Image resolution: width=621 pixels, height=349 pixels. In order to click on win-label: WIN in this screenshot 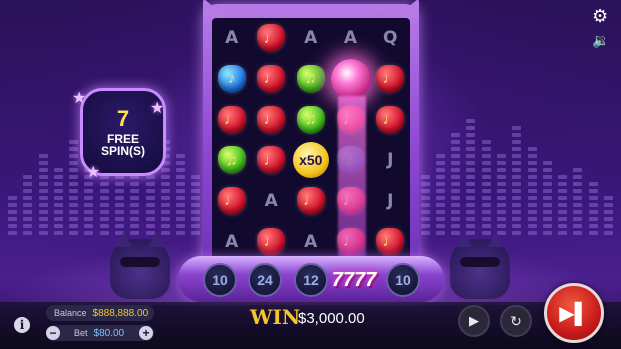, I will do `click(275, 317)`.